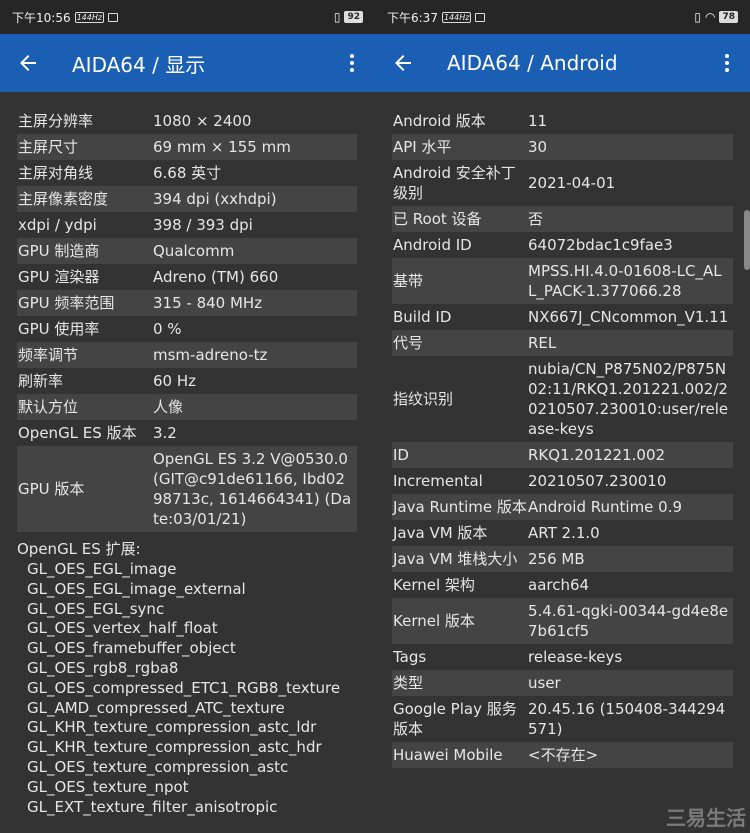 This screenshot has width=750, height=833. I want to click on battery-icon: 78, so click(728, 17).